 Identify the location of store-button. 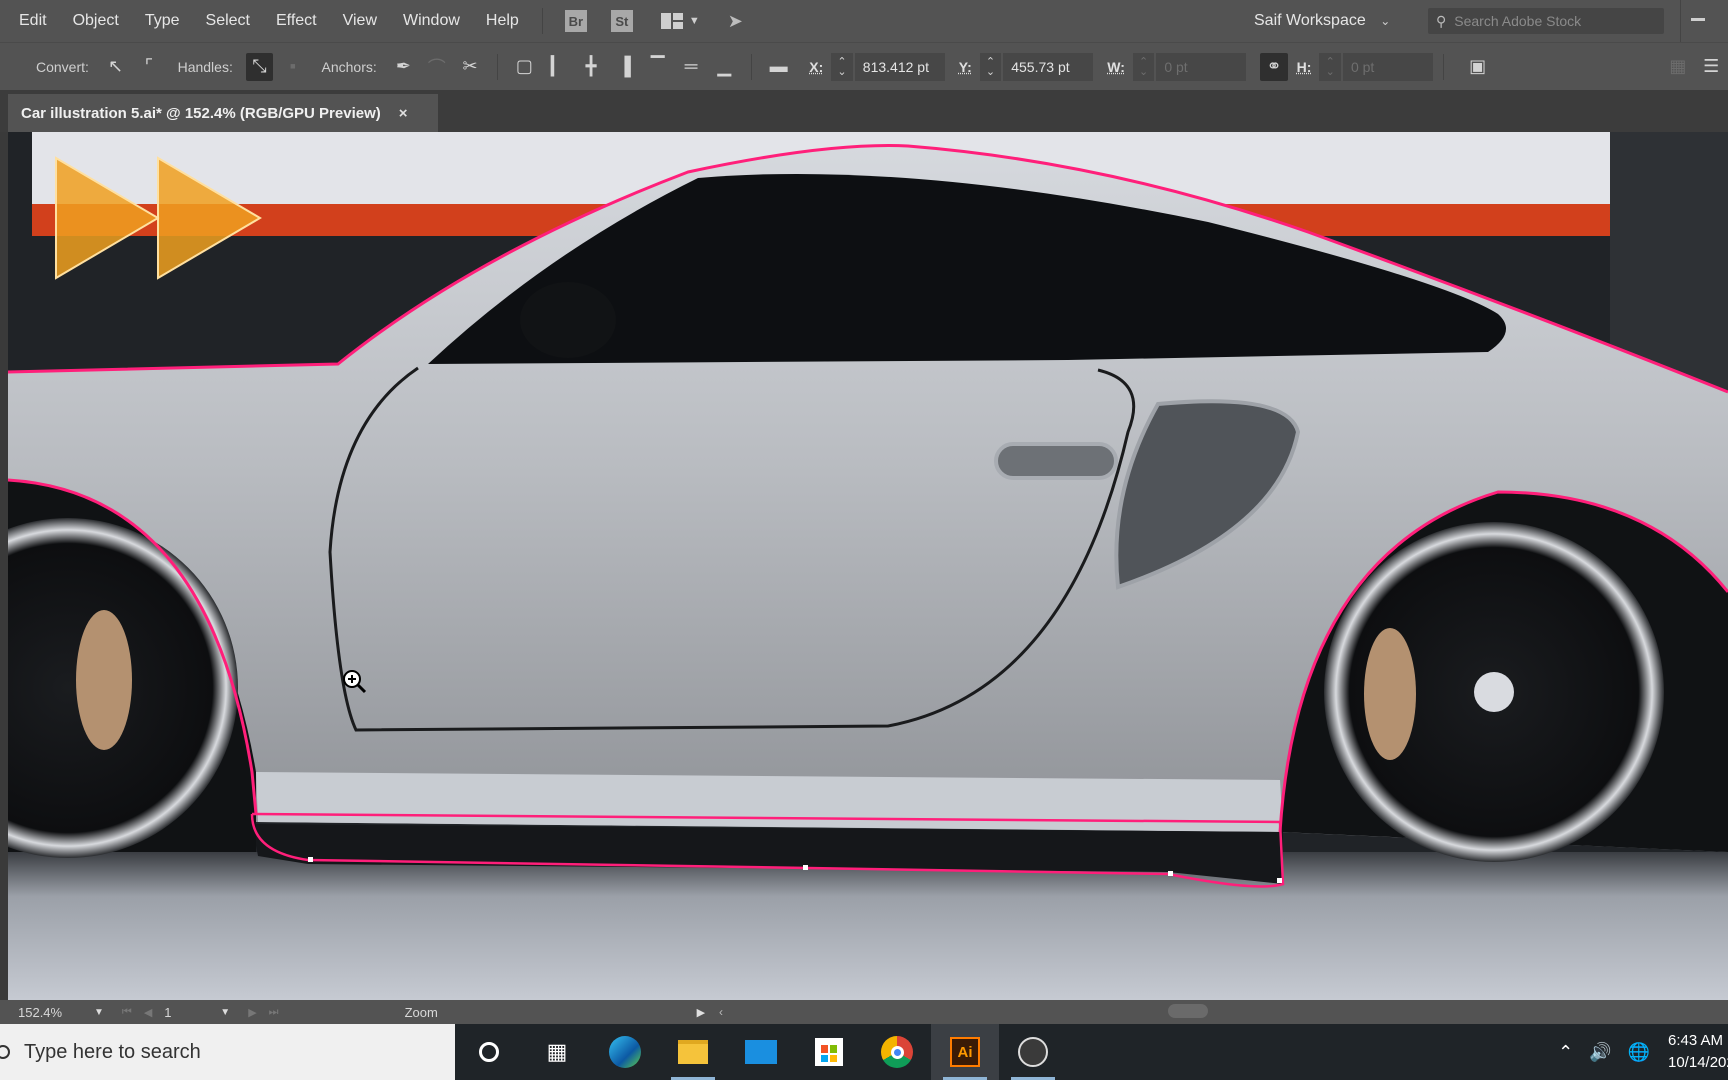
(829, 1052).